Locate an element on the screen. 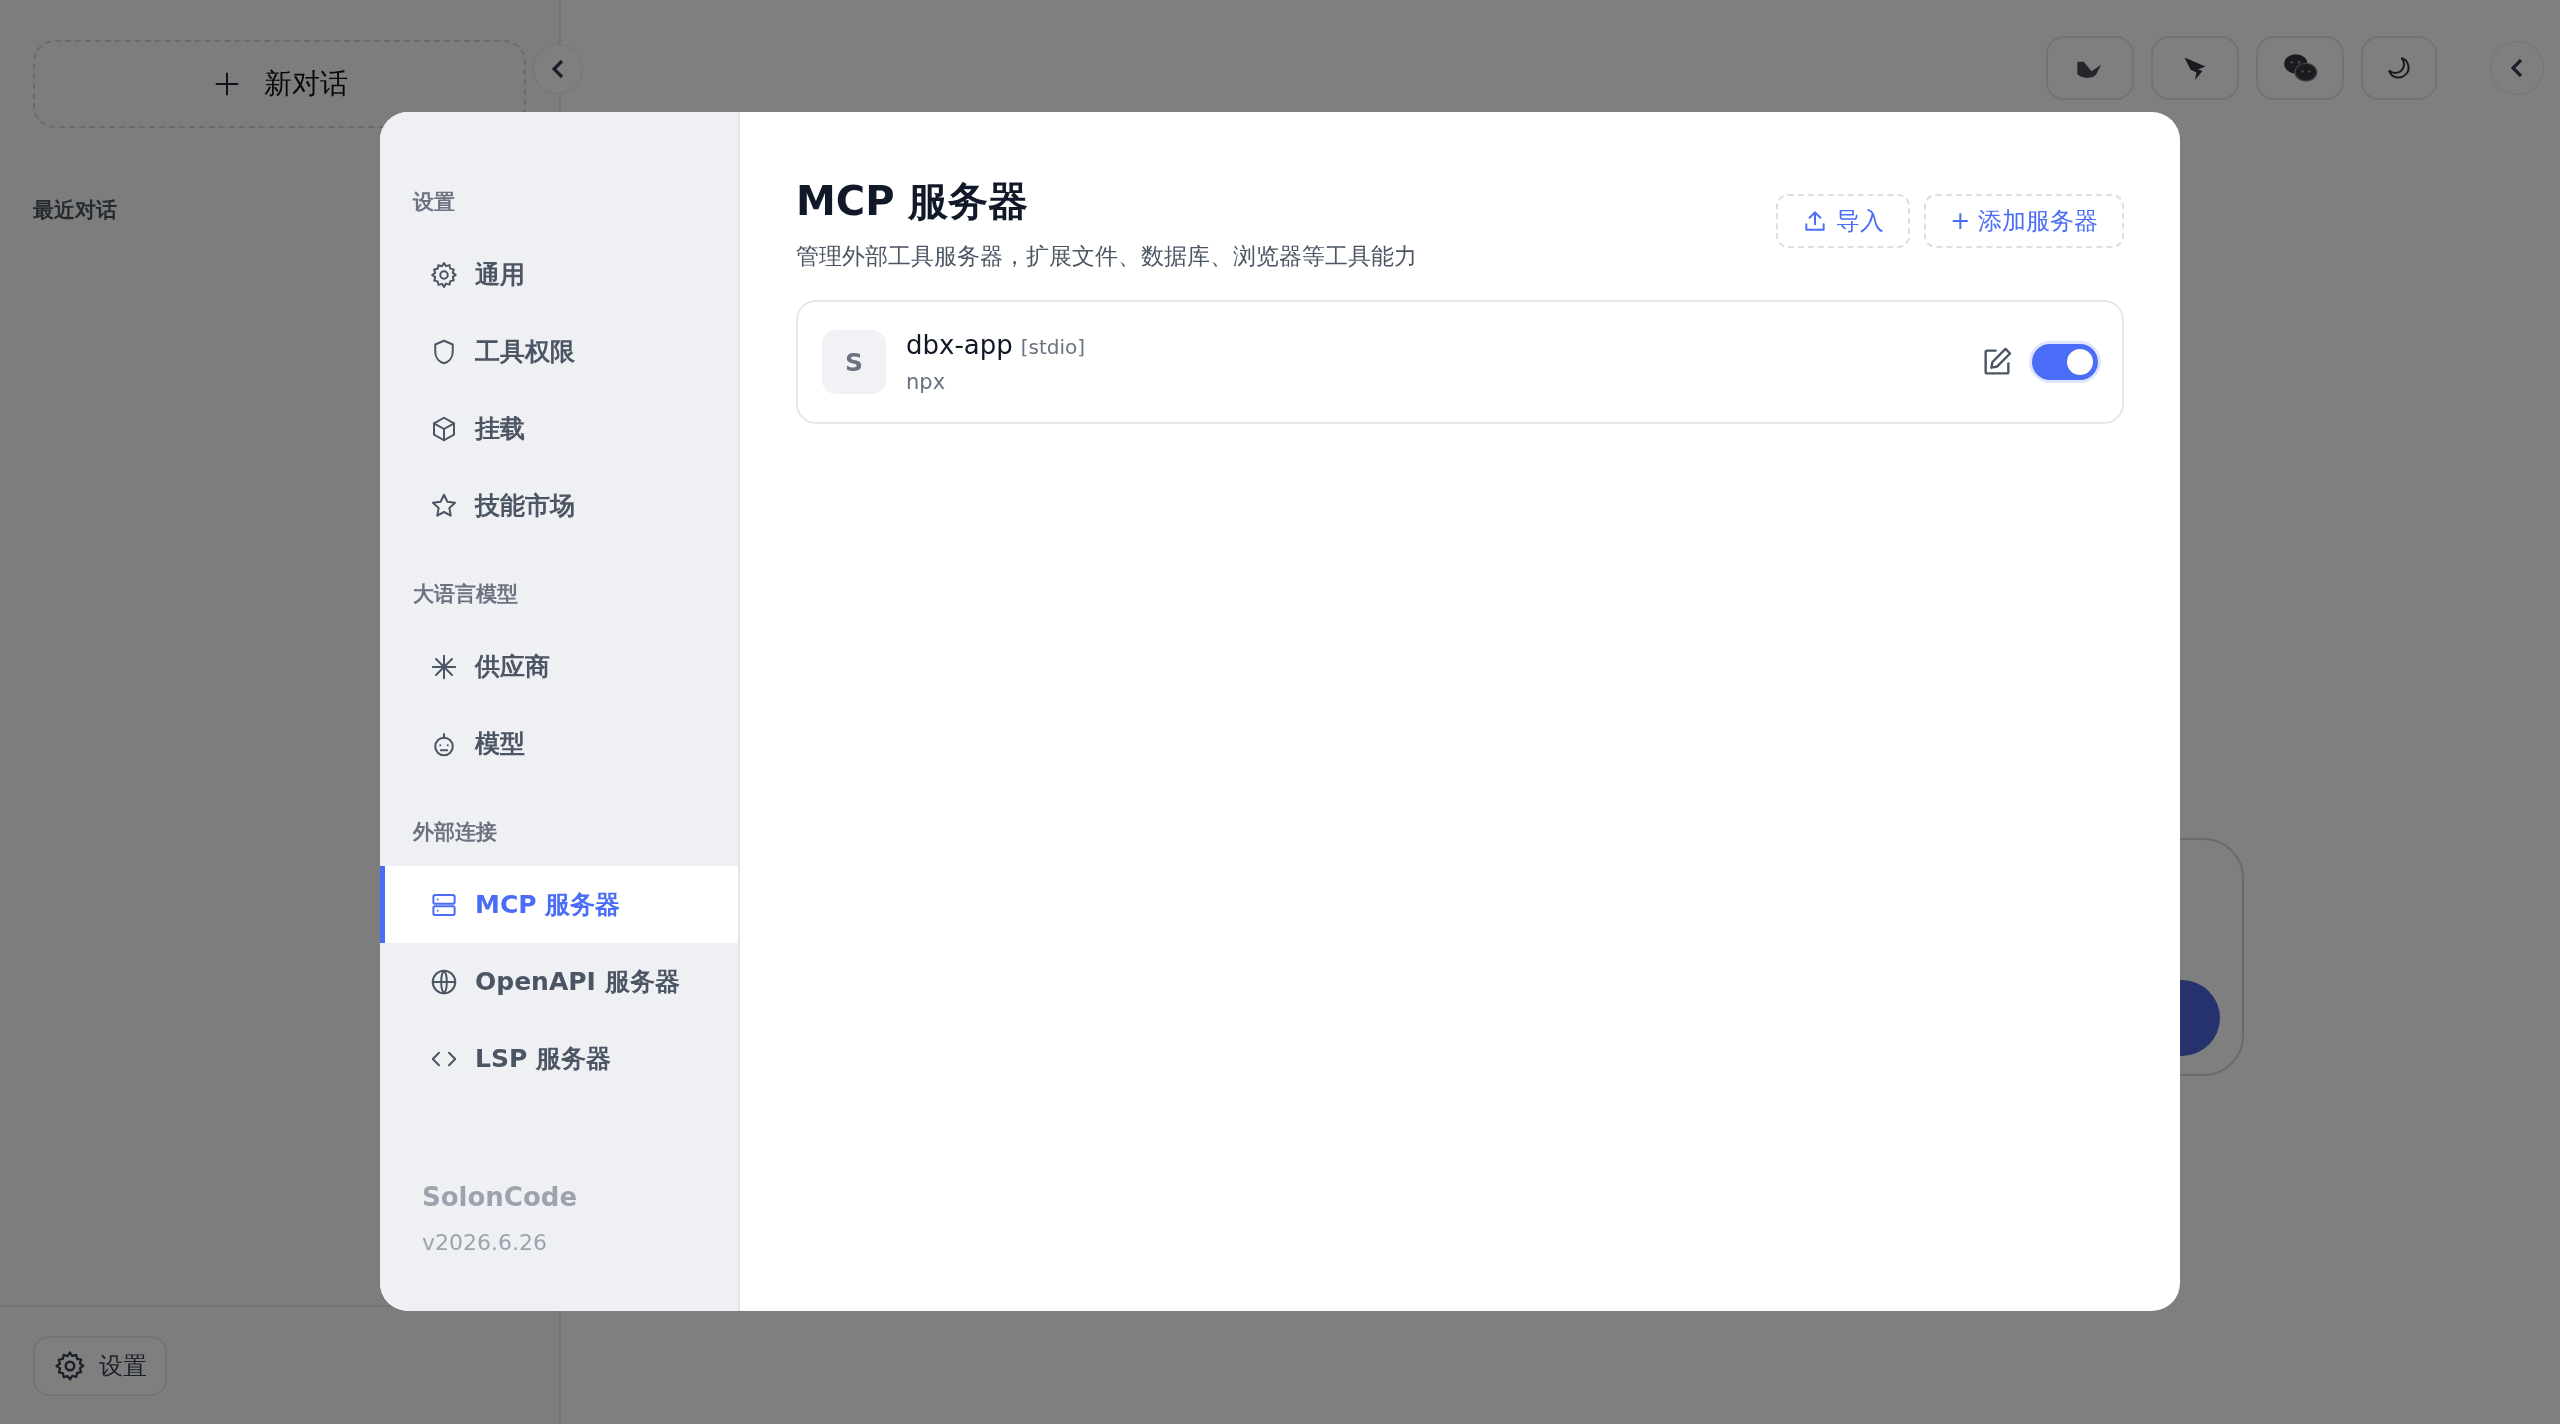 The width and height of the screenshot is (2560, 1424). server-toggle is located at coordinates (2065, 362).